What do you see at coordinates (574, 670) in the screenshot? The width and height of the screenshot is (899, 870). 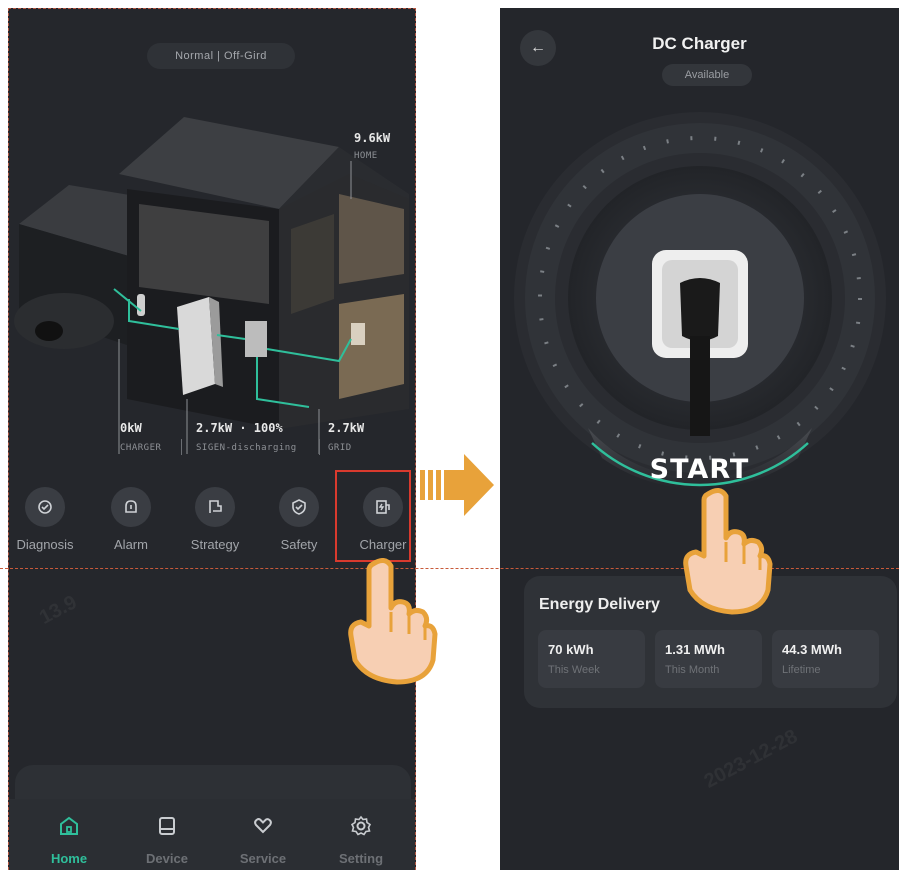 I see `metric-label: This Week` at bounding box center [574, 670].